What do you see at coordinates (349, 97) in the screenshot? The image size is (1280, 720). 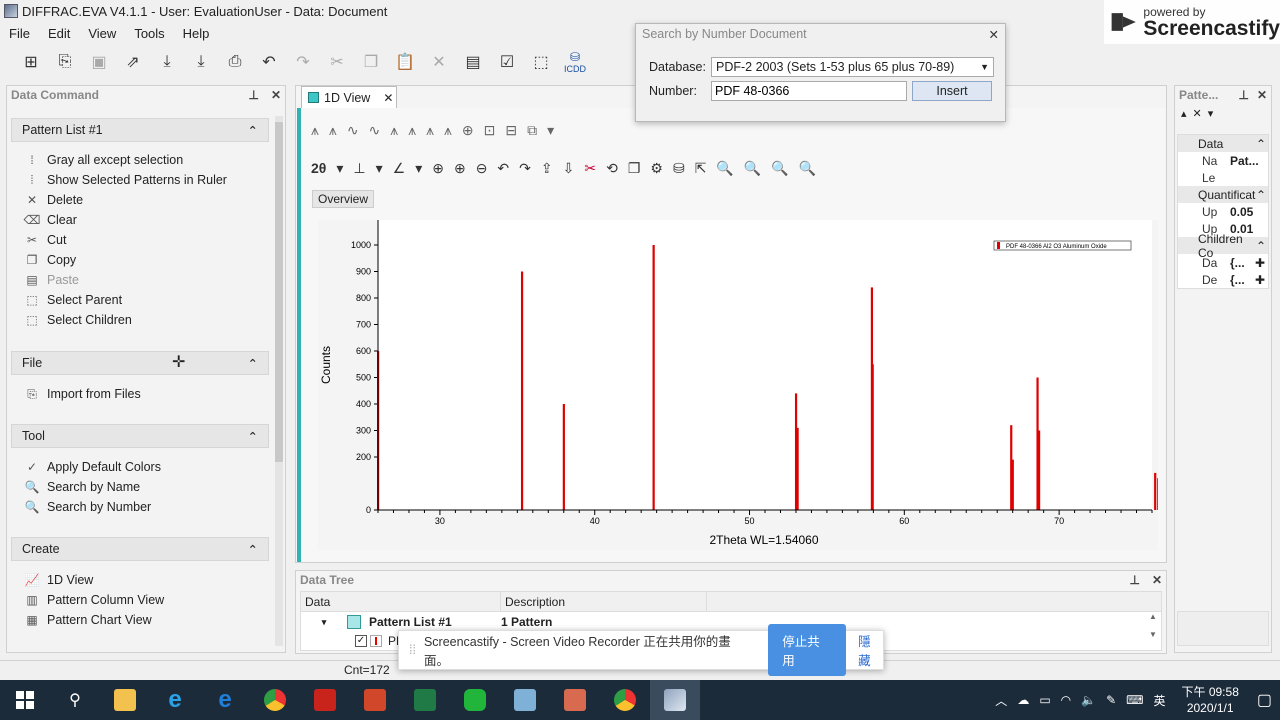 I see `tab-1d-view: 1D View ✕` at bounding box center [349, 97].